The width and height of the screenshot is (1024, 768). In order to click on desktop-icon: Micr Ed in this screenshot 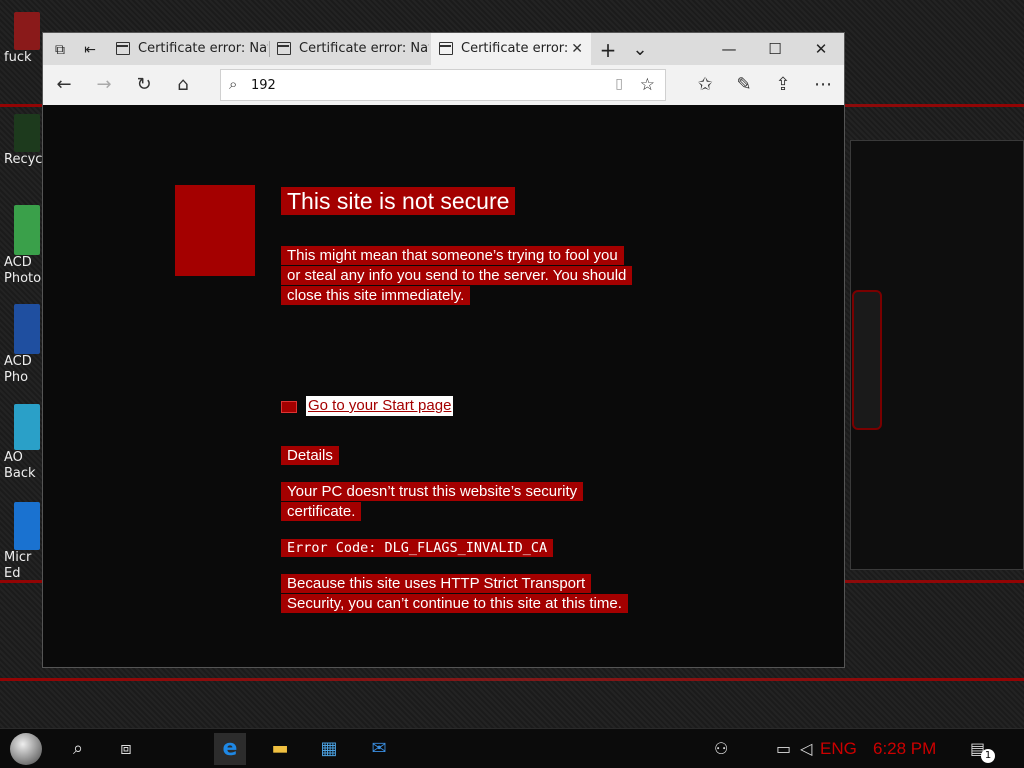, I will do `click(20, 542)`.